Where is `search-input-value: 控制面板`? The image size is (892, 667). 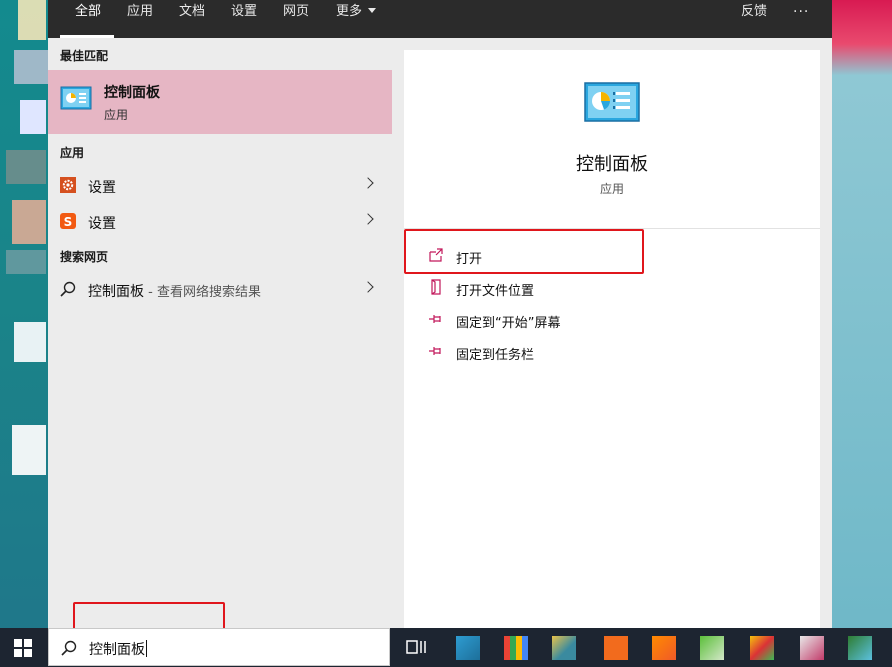 search-input-value: 控制面板 is located at coordinates (118, 649).